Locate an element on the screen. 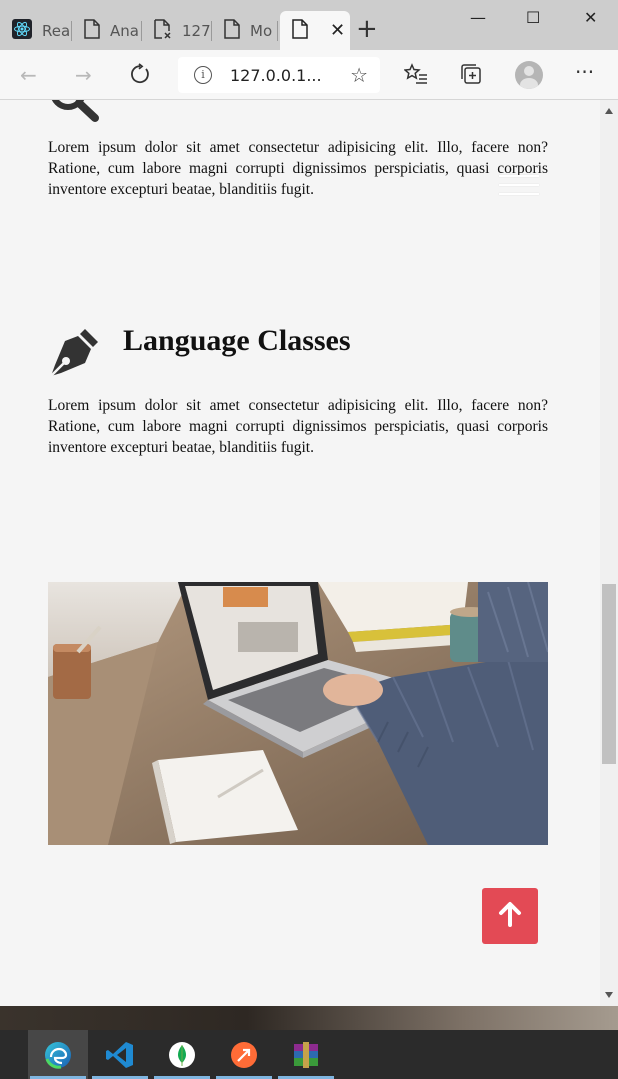  maximize-button: ☐ is located at coordinates (533, 17).